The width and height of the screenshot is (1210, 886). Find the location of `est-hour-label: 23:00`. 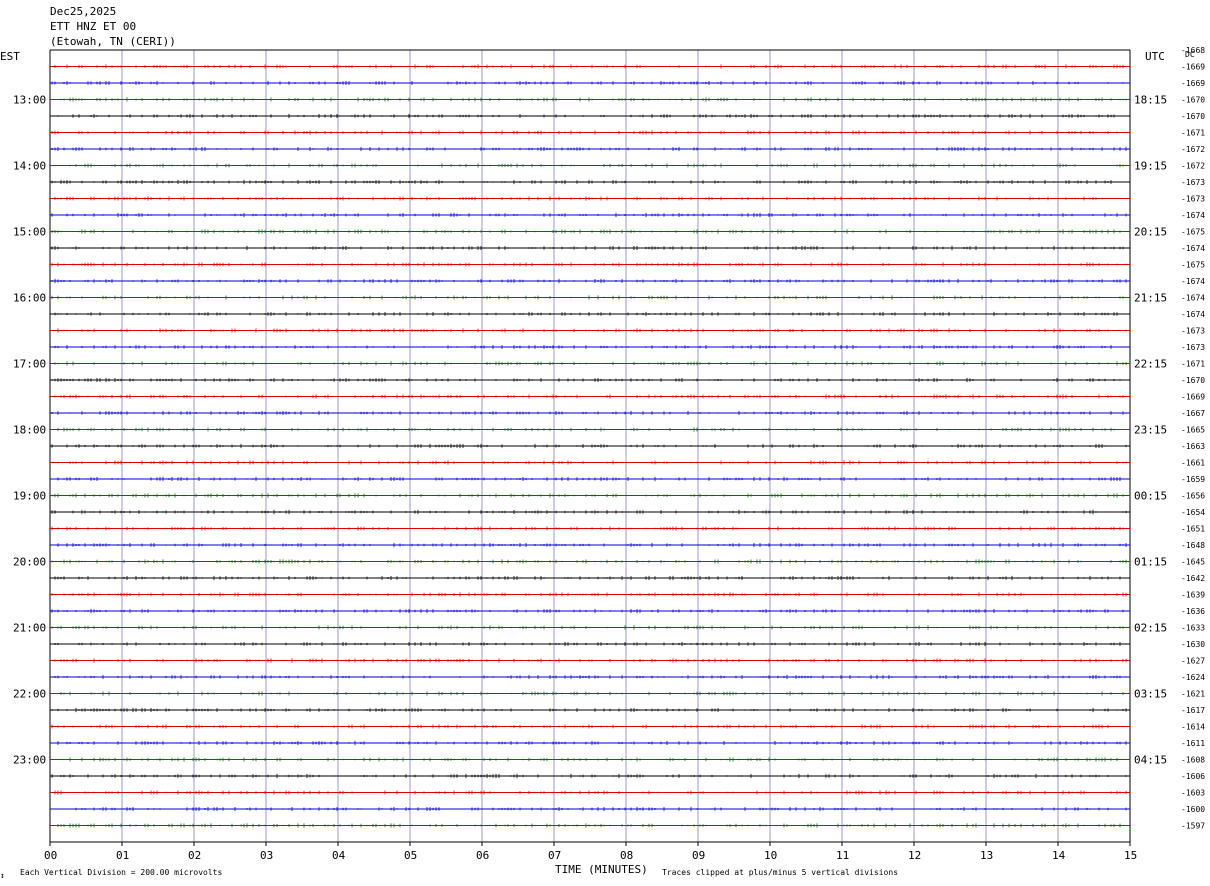

est-hour-label: 23:00 is located at coordinates (29, 760).